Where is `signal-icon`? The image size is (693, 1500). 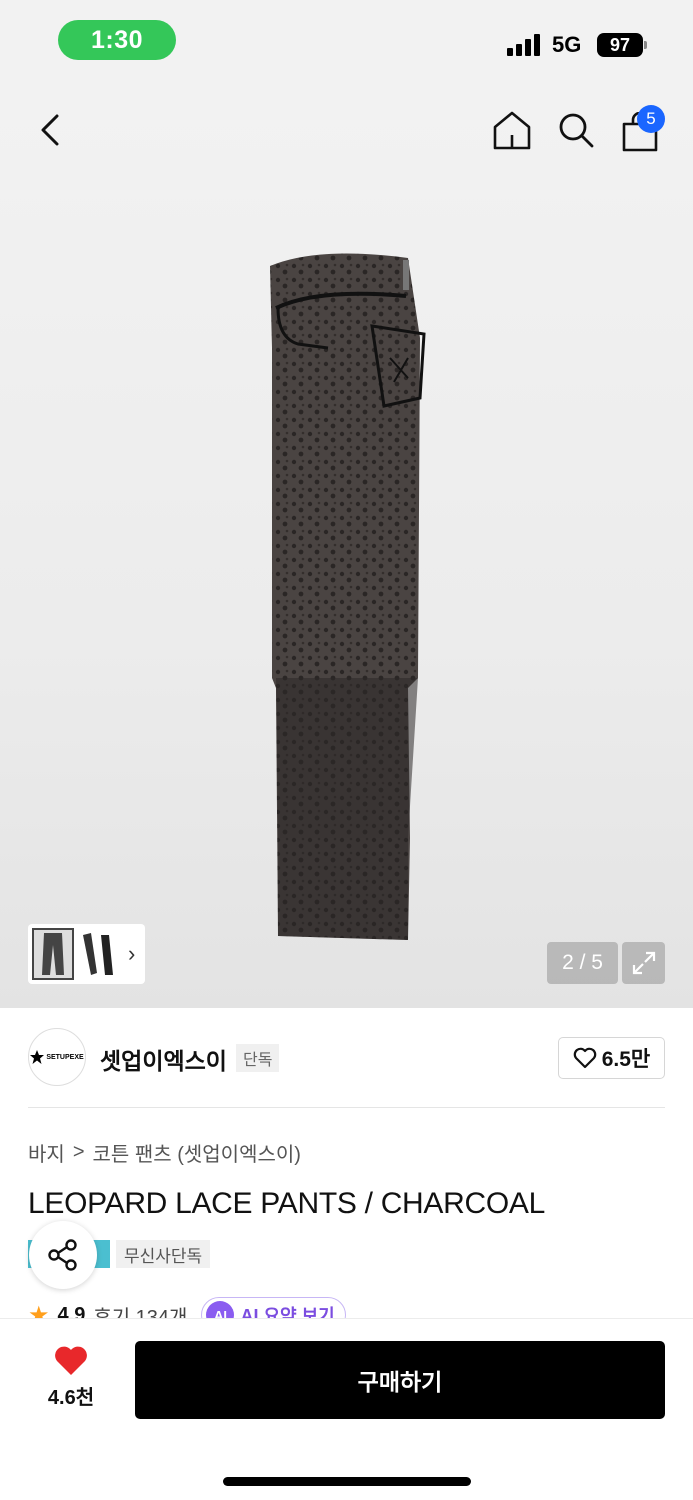 signal-icon is located at coordinates (523, 45).